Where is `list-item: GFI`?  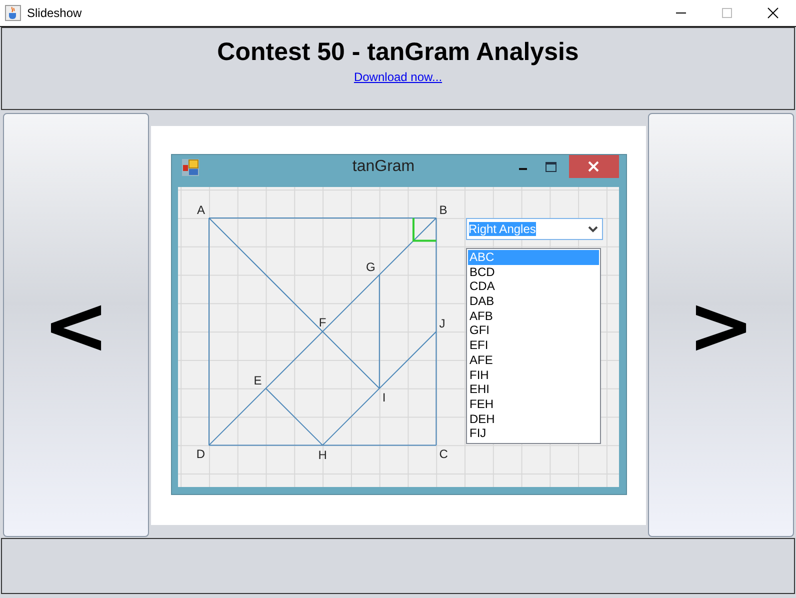
list-item: GFI is located at coordinates (533, 330).